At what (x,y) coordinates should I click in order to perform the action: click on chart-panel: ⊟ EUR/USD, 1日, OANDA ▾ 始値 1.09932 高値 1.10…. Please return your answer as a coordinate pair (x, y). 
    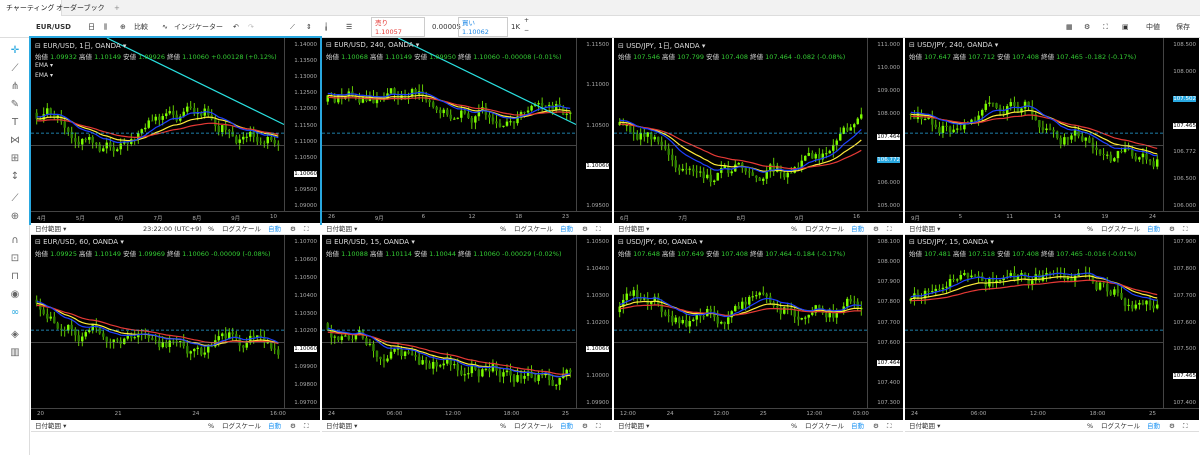
    Looking at the image, I should click on (175, 130).